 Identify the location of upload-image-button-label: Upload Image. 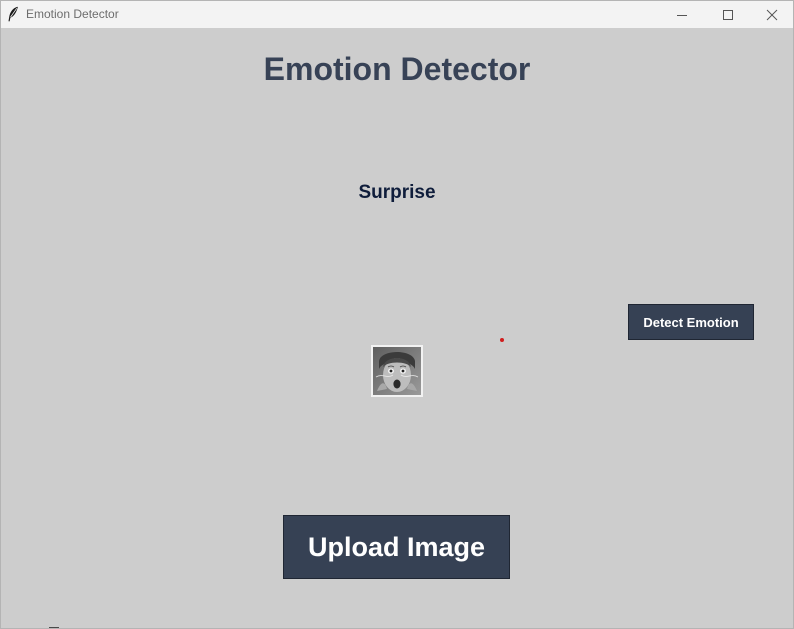
(396, 546).